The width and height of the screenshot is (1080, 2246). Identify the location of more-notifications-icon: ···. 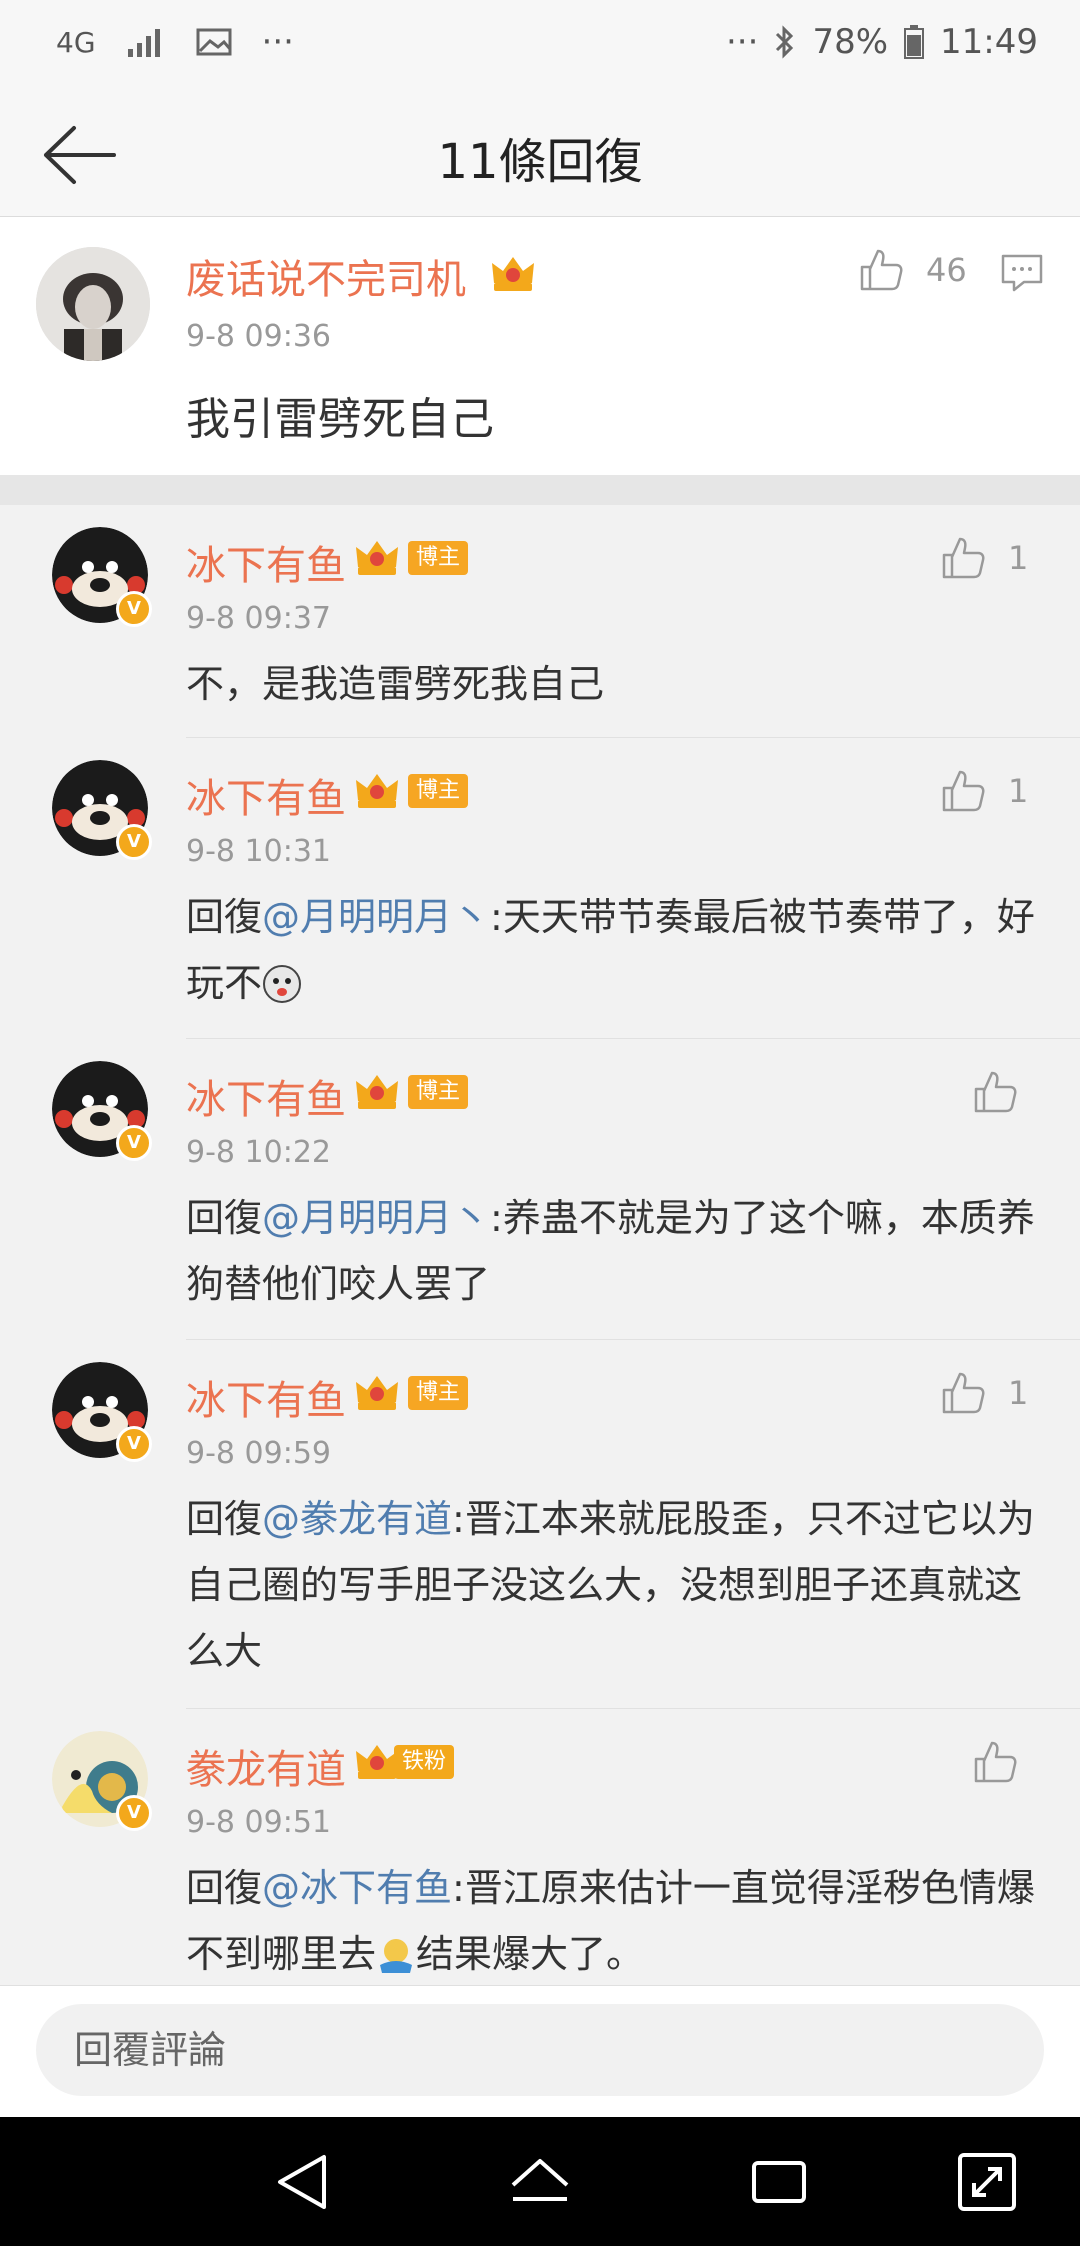
(277, 42).